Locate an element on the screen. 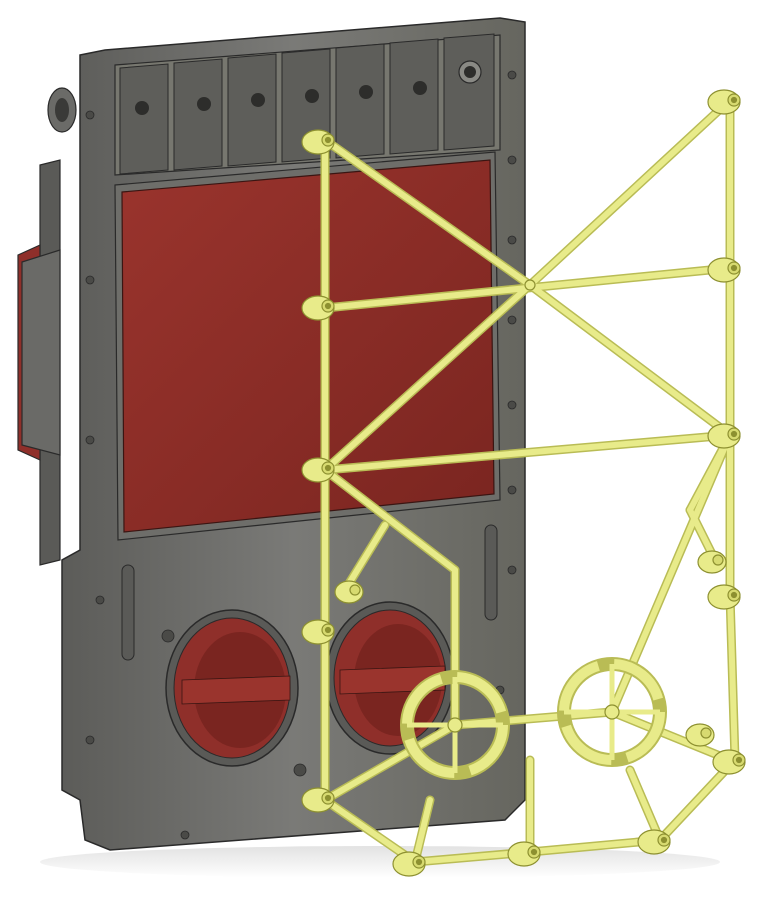 The height and width of the screenshot is (914, 777). ground-shadow is located at coordinates (380, 862).